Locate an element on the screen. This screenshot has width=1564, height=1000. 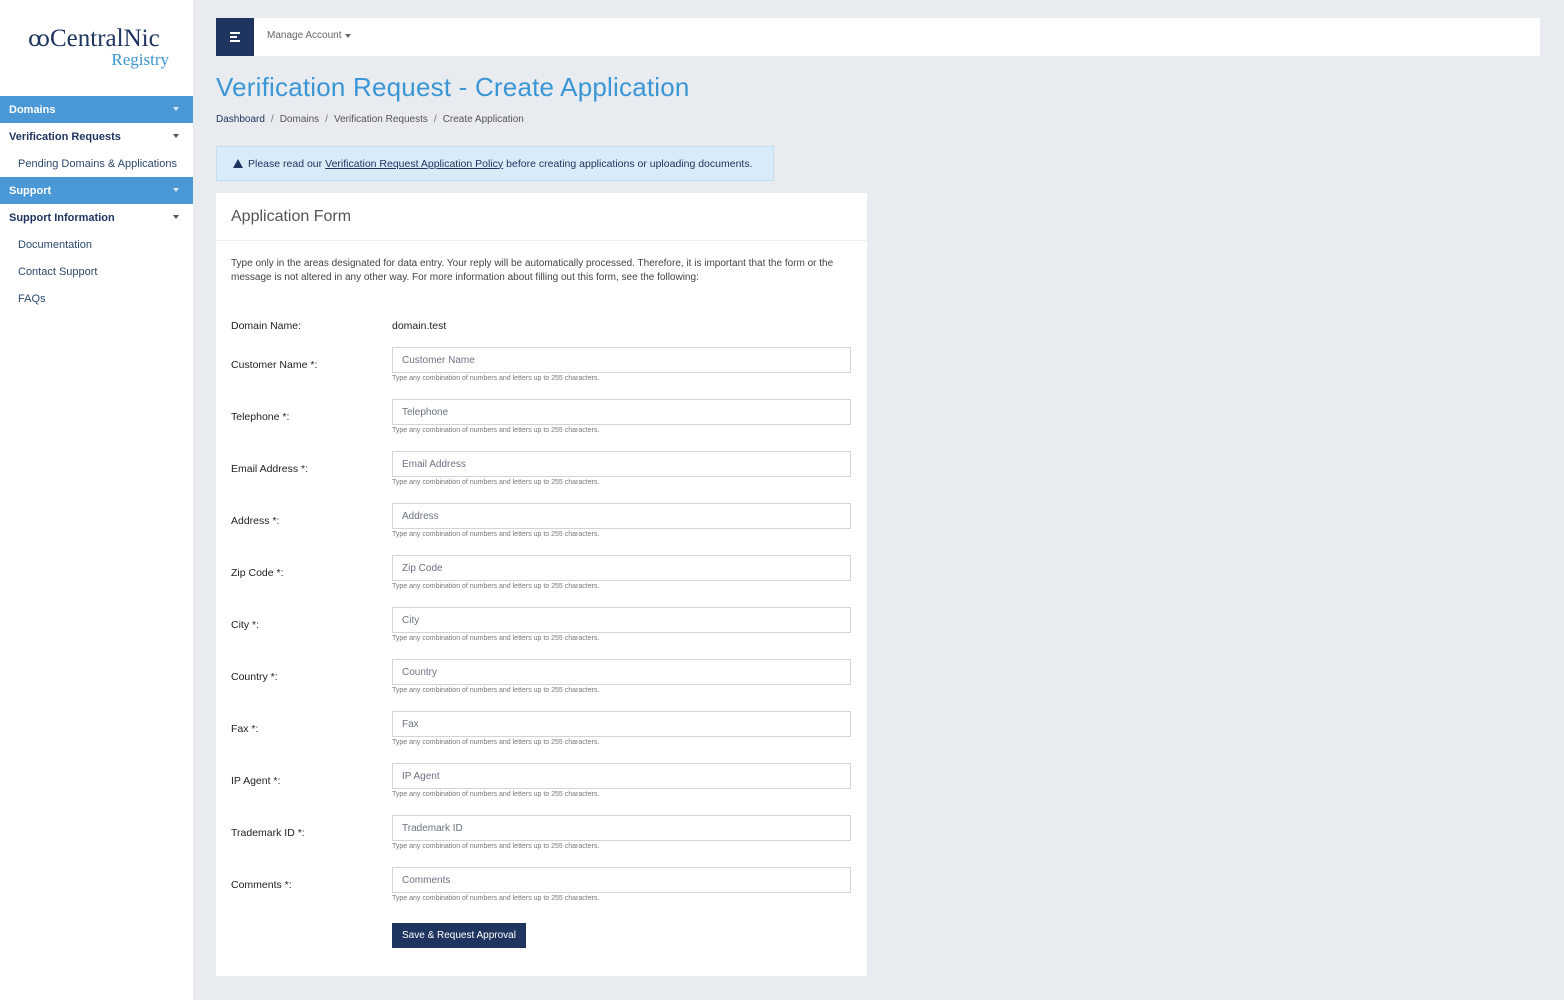
trademark-id-input is located at coordinates (621, 828).